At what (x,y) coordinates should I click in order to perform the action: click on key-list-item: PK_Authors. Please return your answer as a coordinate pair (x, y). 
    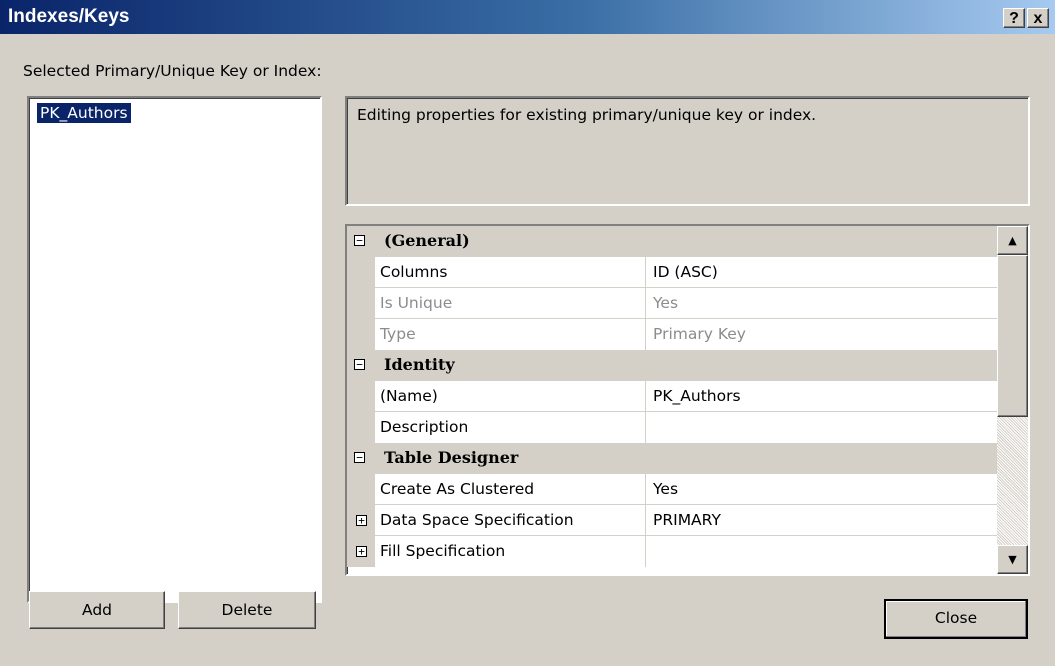
    Looking at the image, I should click on (84, 113).